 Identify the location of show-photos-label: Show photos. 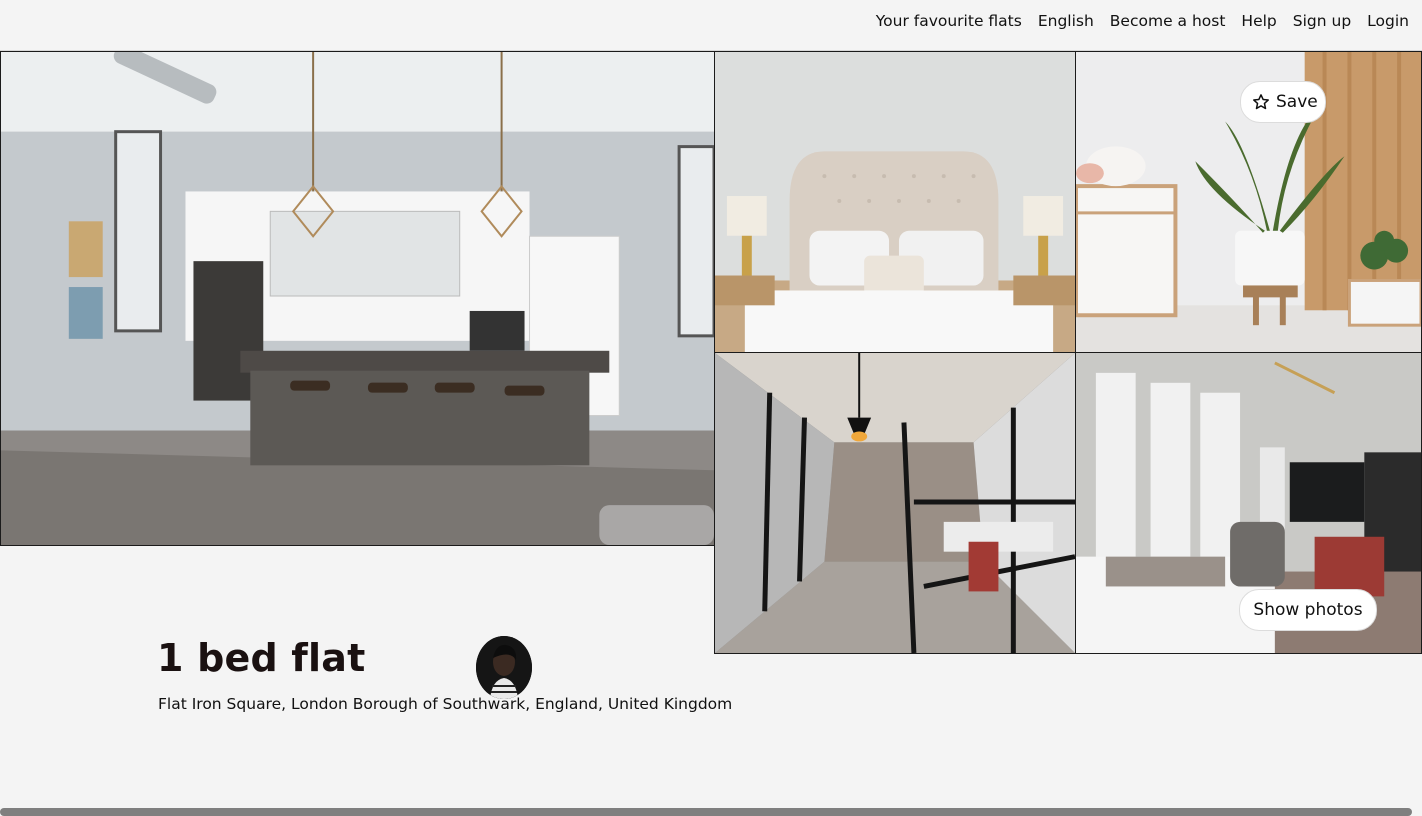
(1308, 610).